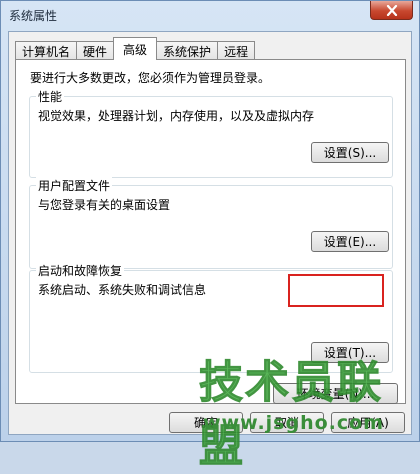  I want to click on close-button, so click(391, 10).